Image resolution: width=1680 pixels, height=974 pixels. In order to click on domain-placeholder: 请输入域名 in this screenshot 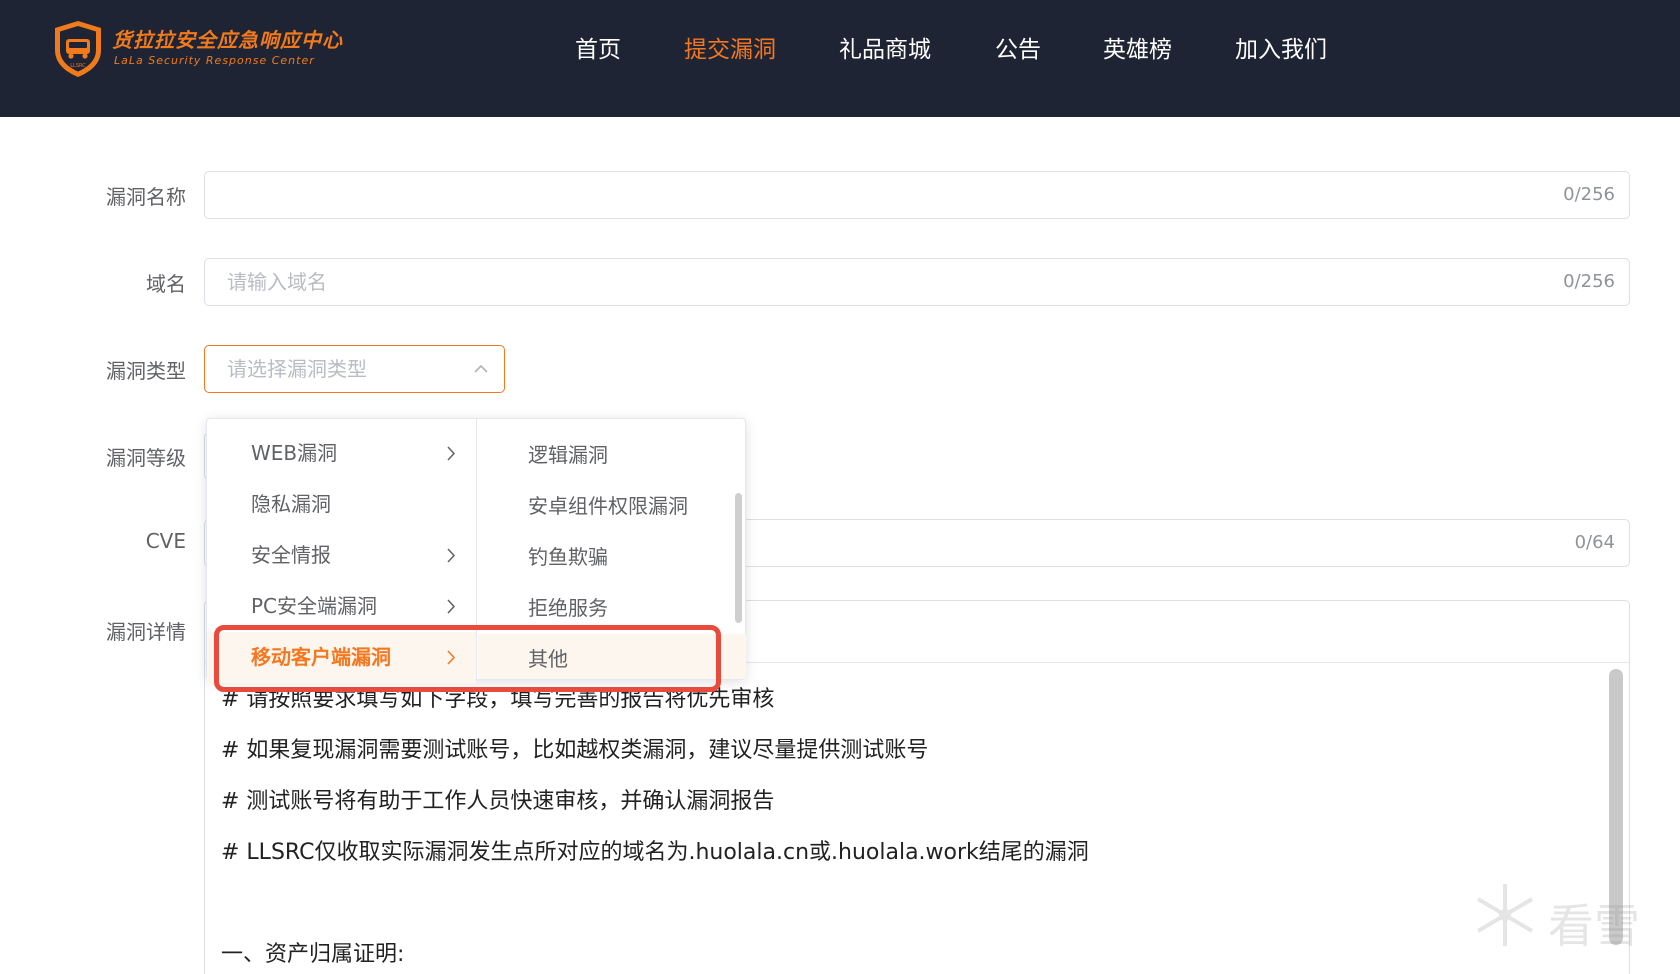, I will do `click(277, 282)`.